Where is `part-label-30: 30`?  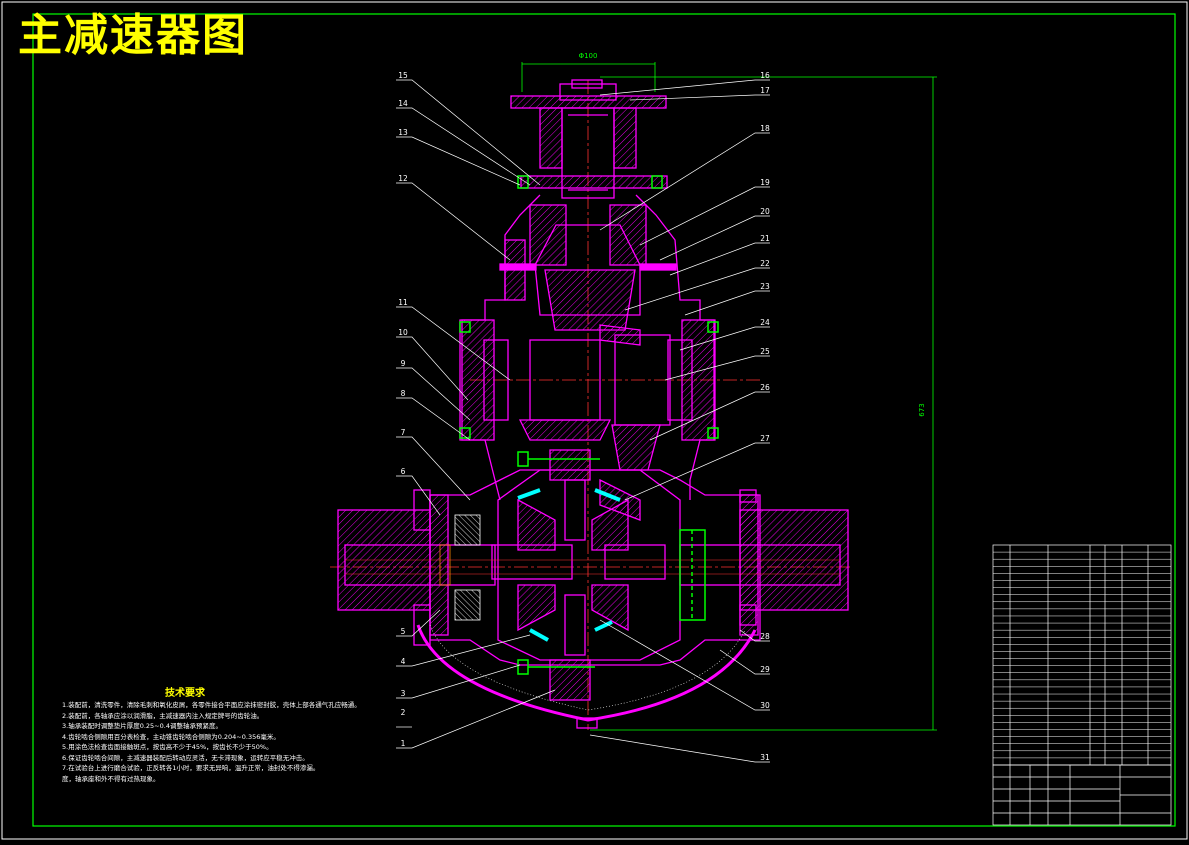 part-label-30: 30 is located at coordinates (765, 705).